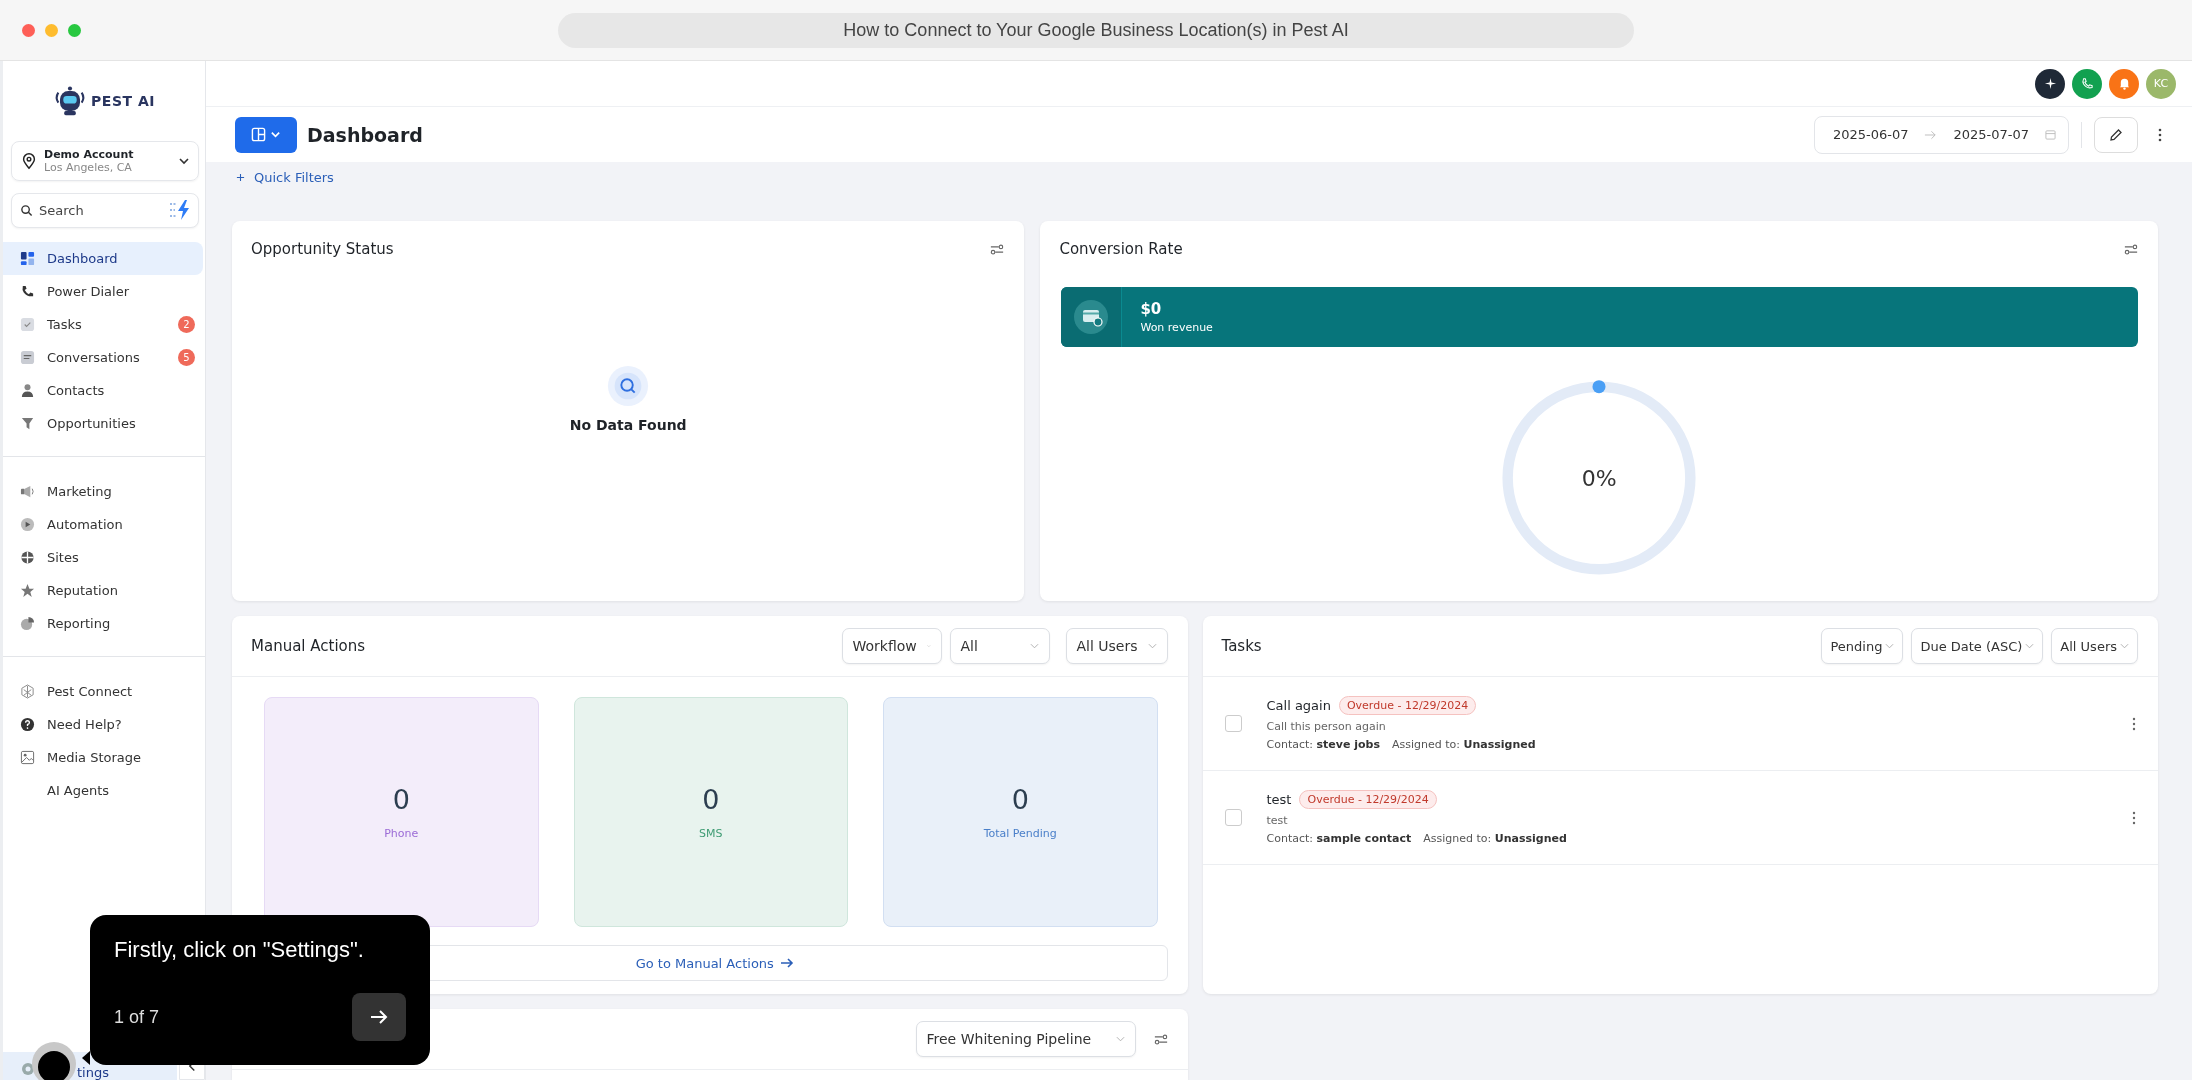  I want to click on maximize-window-dot, so click(74, 30).